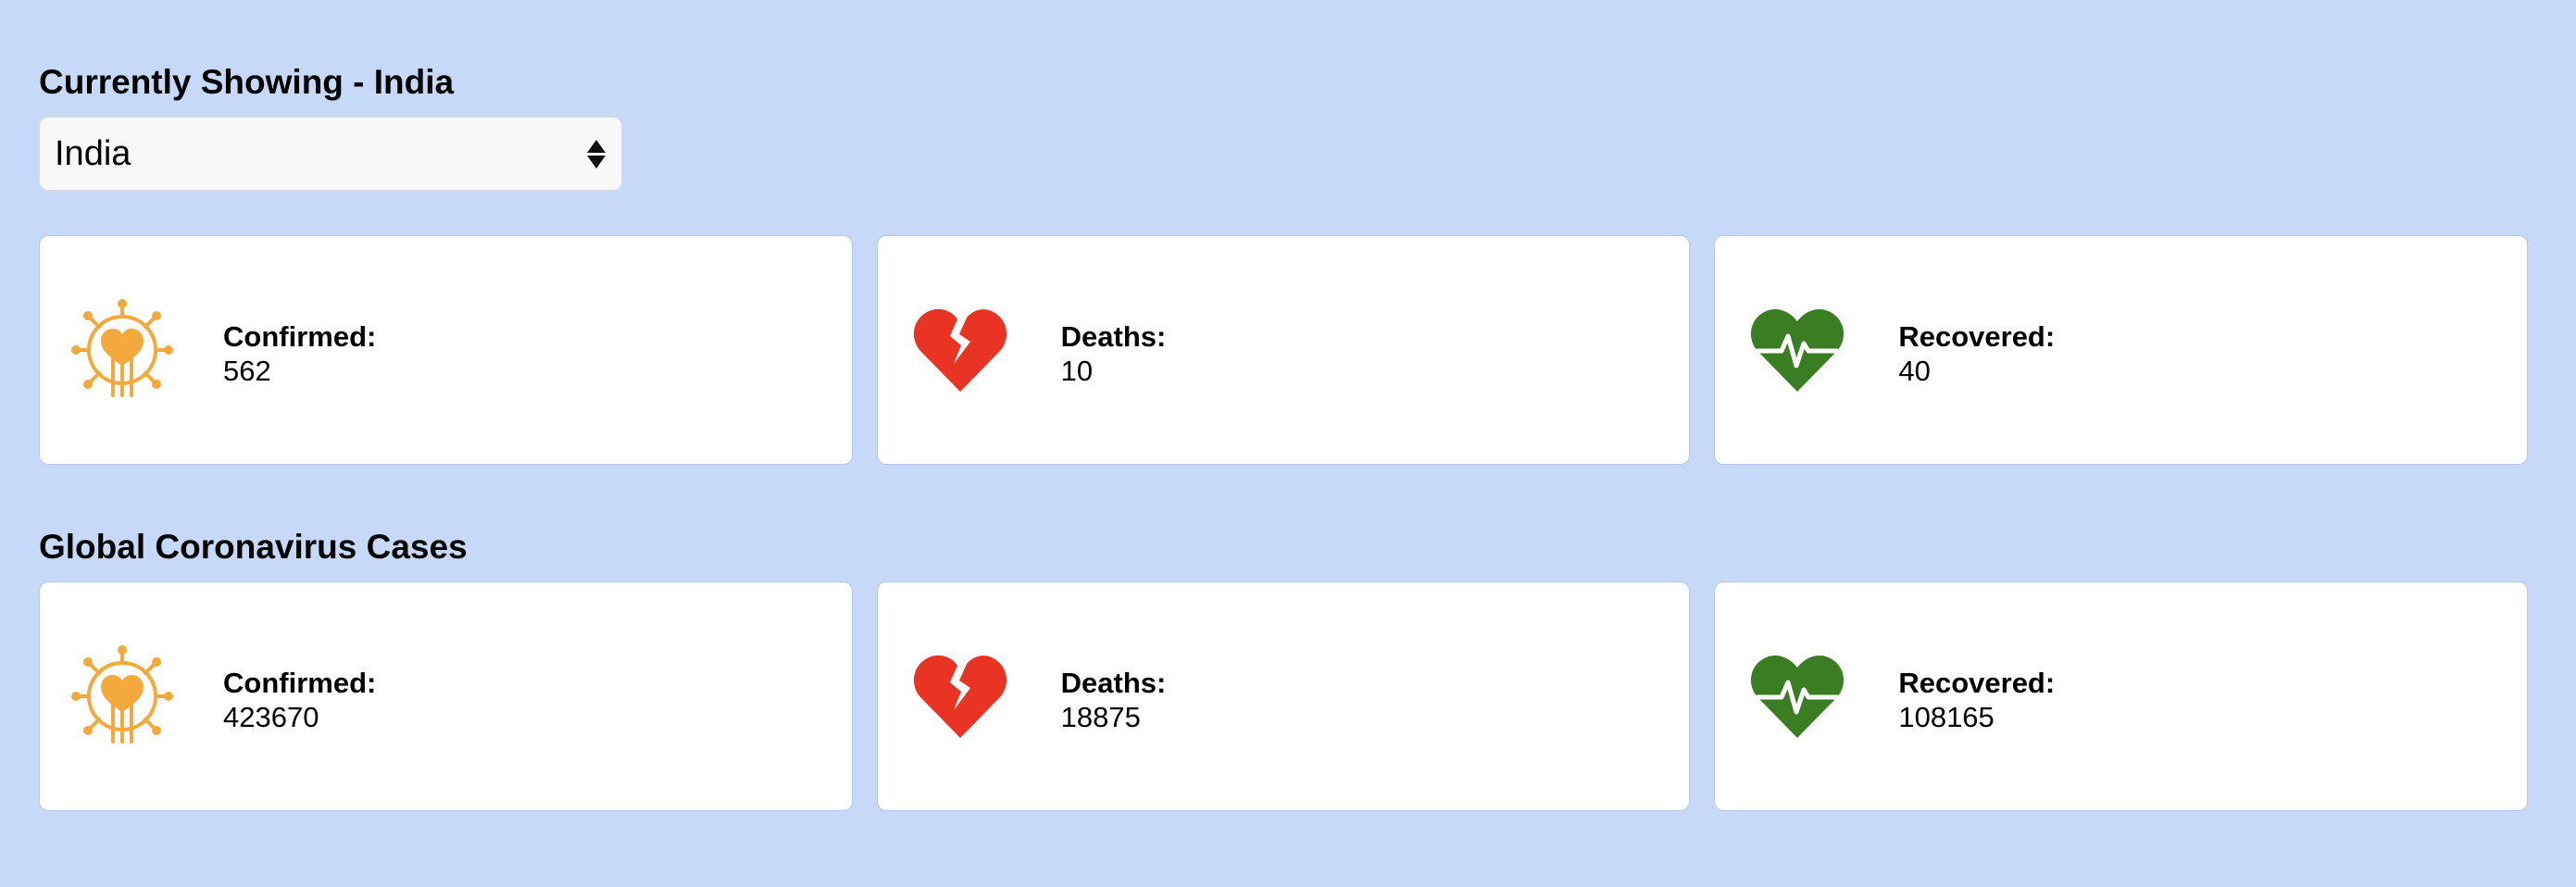 The height and width of the screenshot is (887, 2576). What do you see at coordinates (271, 717) in the screenshot?
I see `confirmed-value: 423670` at bounding box center [271, 717].